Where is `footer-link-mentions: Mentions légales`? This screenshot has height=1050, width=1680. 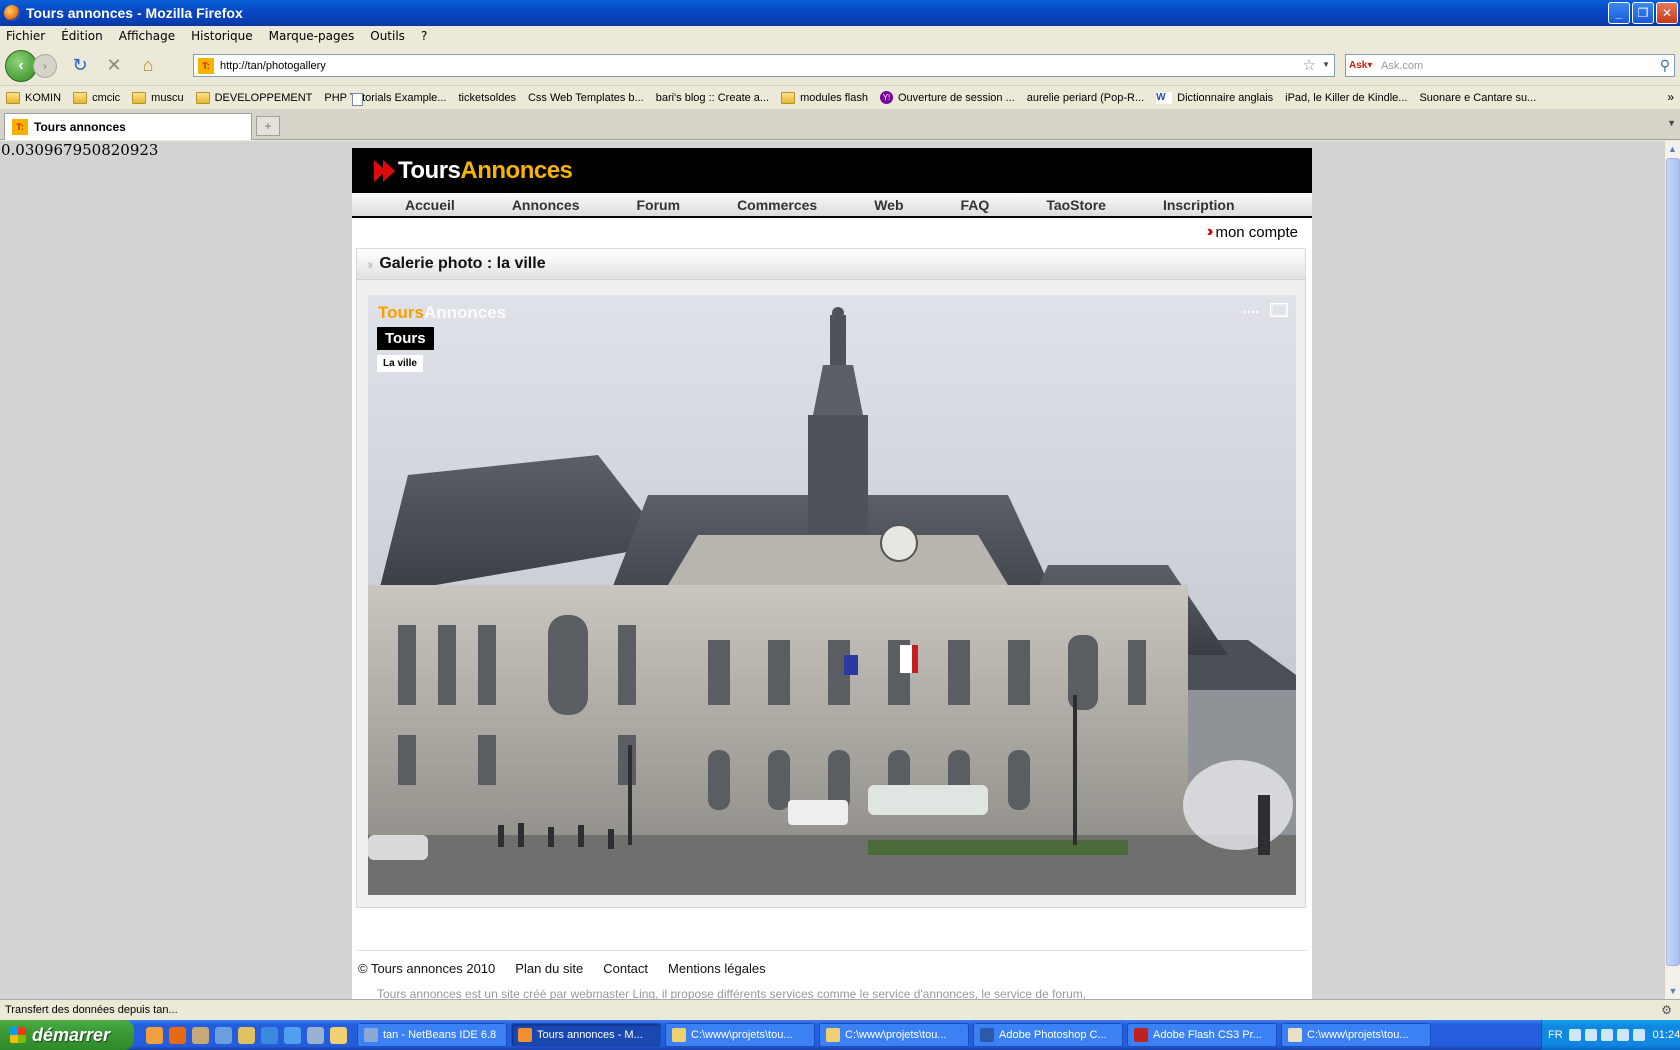
footer-link-mentions: Mentions légales is located at coordinates (717, 968).